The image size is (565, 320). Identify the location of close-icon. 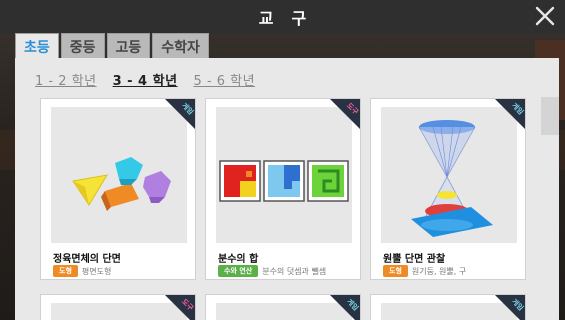
(545, 16).